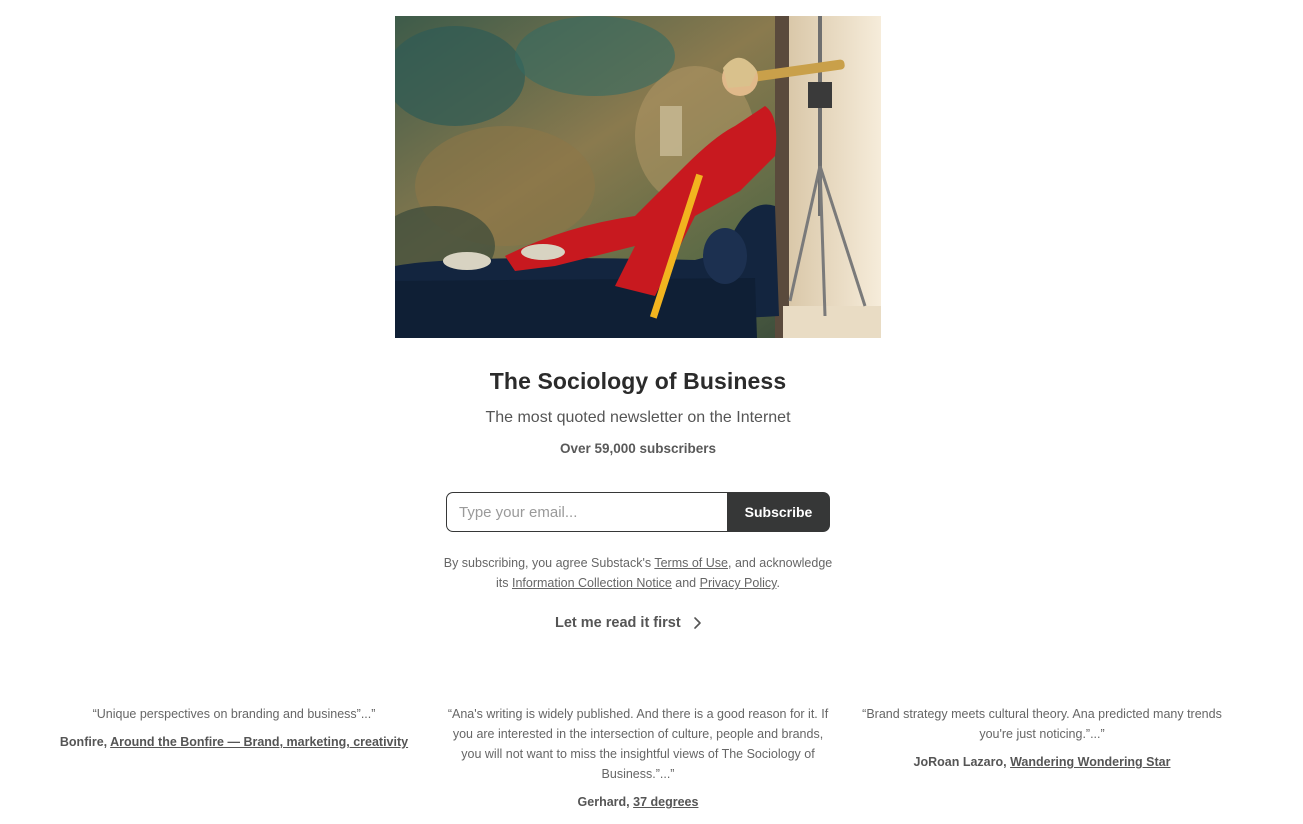  What do you see at coordinates (85, 742) in the screenshot?
I see `testimonial-author-name: Bonfire,` at bounding box center [85, 742].